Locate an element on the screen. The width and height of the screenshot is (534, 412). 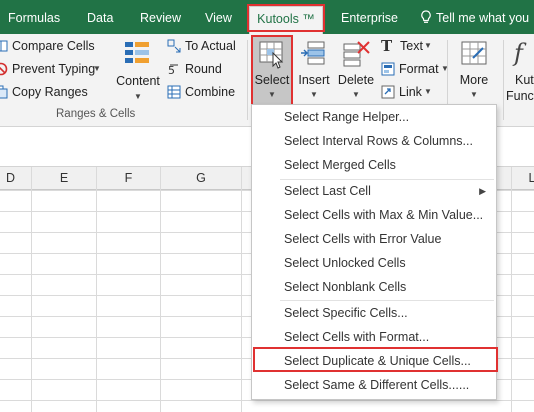
tab-formulas: Formulas is located at coordinates (34, 17).